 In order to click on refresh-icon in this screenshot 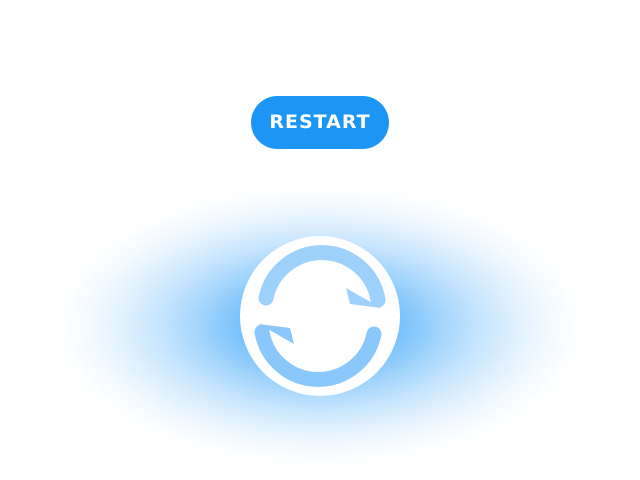, I will do `click(320, 316)`.